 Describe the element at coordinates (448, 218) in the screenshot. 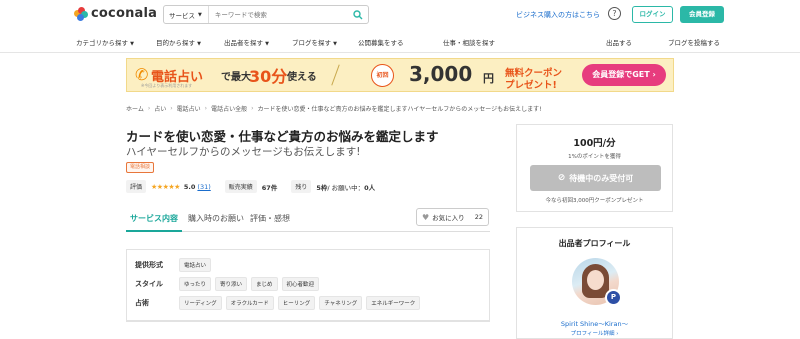

I see `favorite-label: お気に入り` at that location.